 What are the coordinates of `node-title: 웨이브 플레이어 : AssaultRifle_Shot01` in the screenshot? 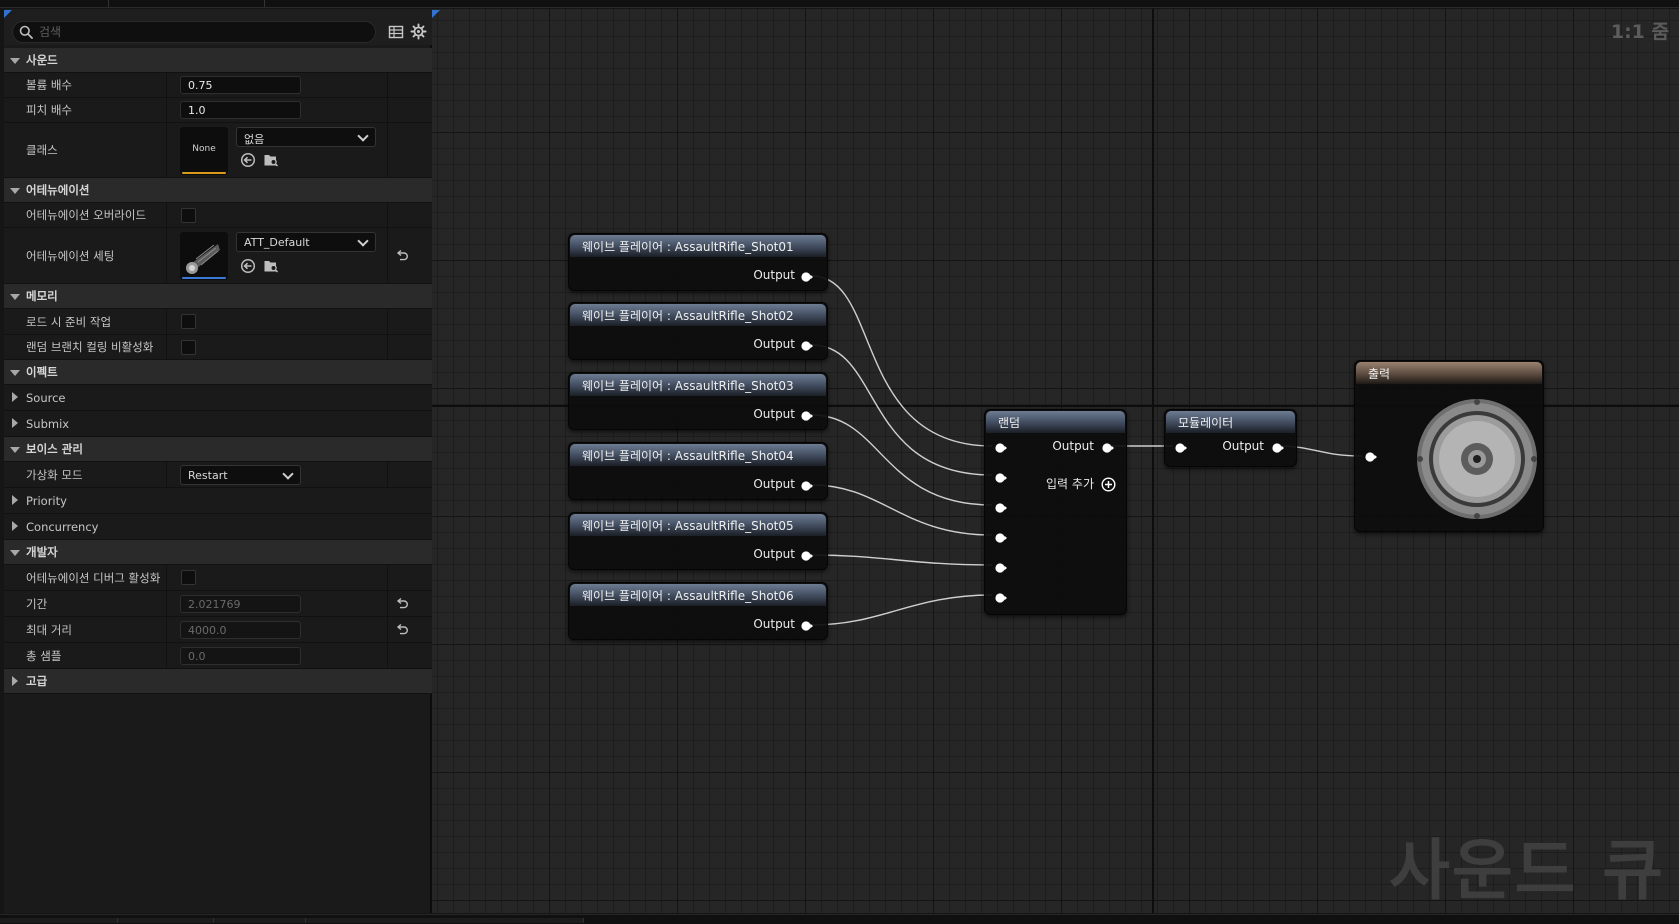 It's located at (698, 246).